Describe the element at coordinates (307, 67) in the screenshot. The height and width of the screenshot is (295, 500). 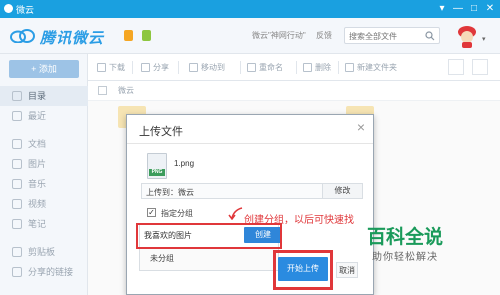
I see `trash-icon` at that location.